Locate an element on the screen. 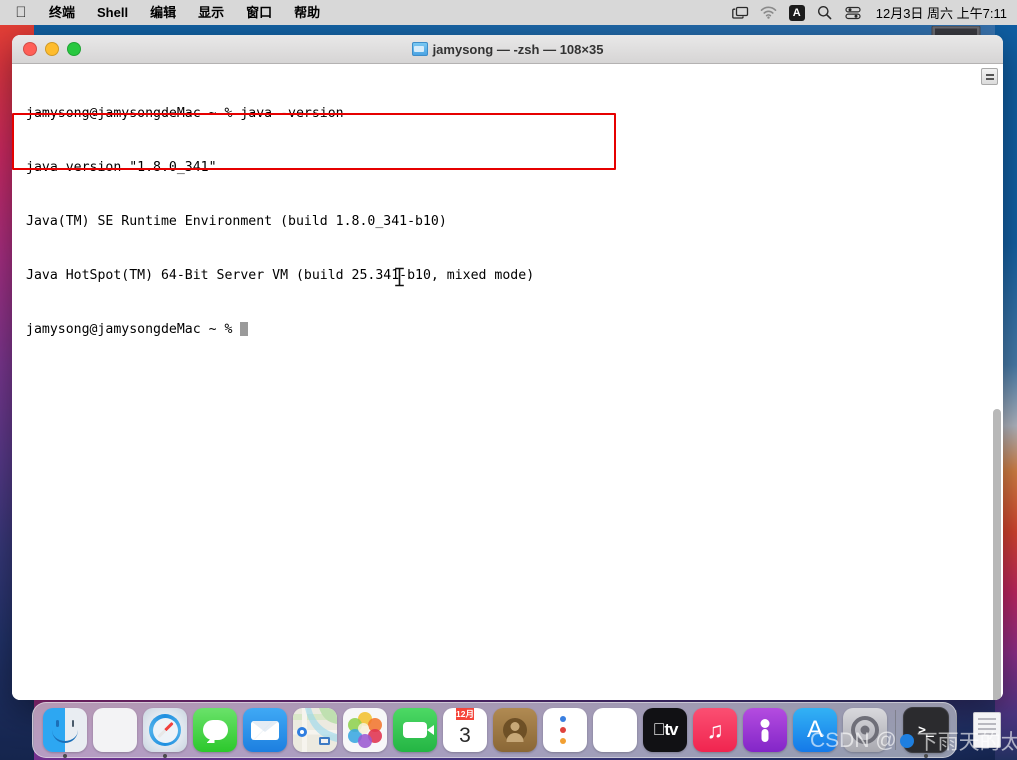 The height and width of the screenshot is (760, 1017). maximize-button is located at coordinates (74, 49).